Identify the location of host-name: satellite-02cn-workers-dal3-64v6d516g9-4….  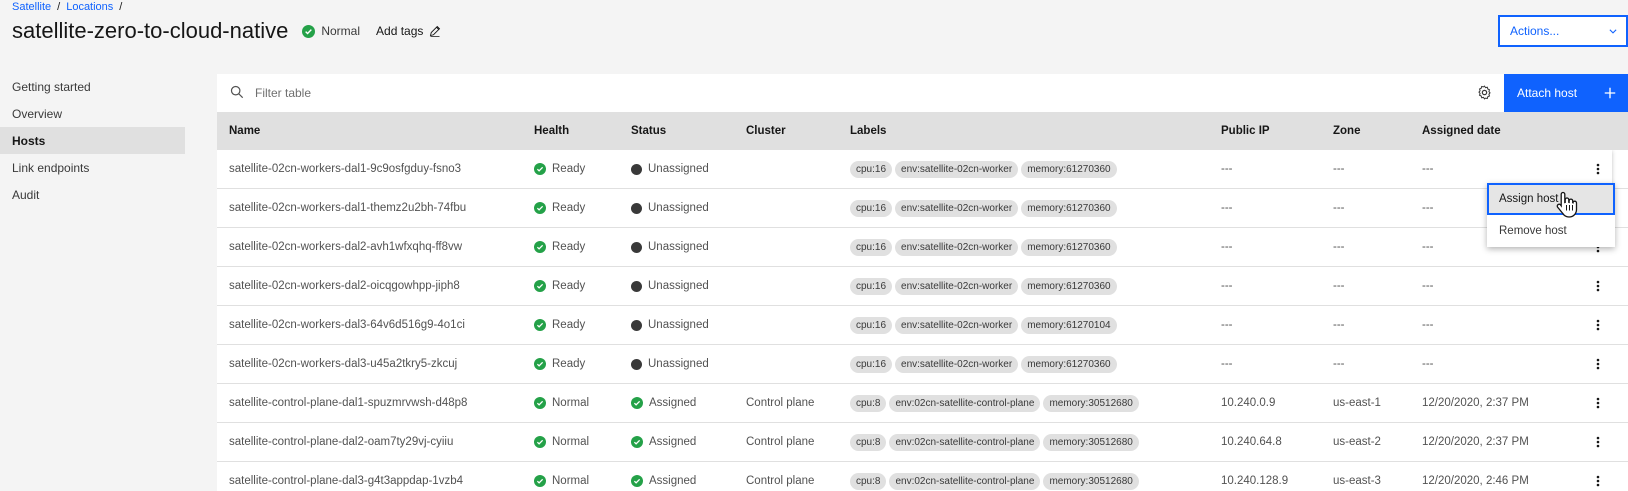
(347, 325).